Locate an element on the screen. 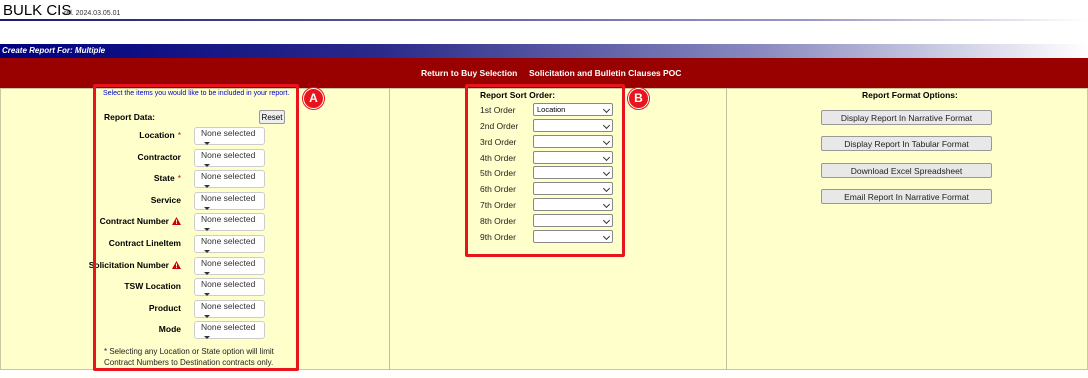 This screenshot has height=378, width=1088. excel-download-button: Download Excel Spreadsheet is located at coordinates (906, 170).